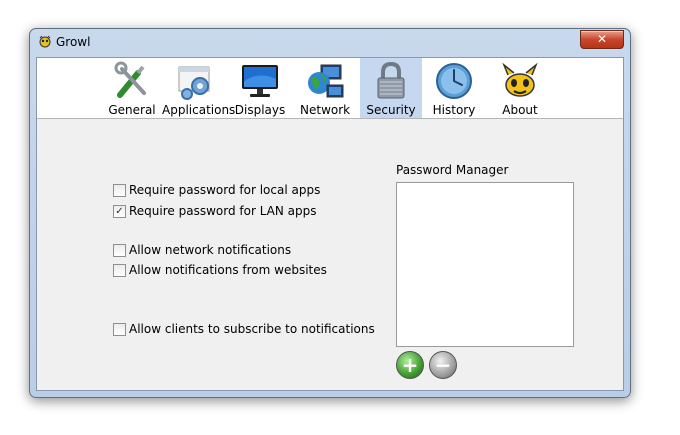 The width and height of the screenshot is (680, 435). I want to click on growl-app-icon, so click(45, 41).